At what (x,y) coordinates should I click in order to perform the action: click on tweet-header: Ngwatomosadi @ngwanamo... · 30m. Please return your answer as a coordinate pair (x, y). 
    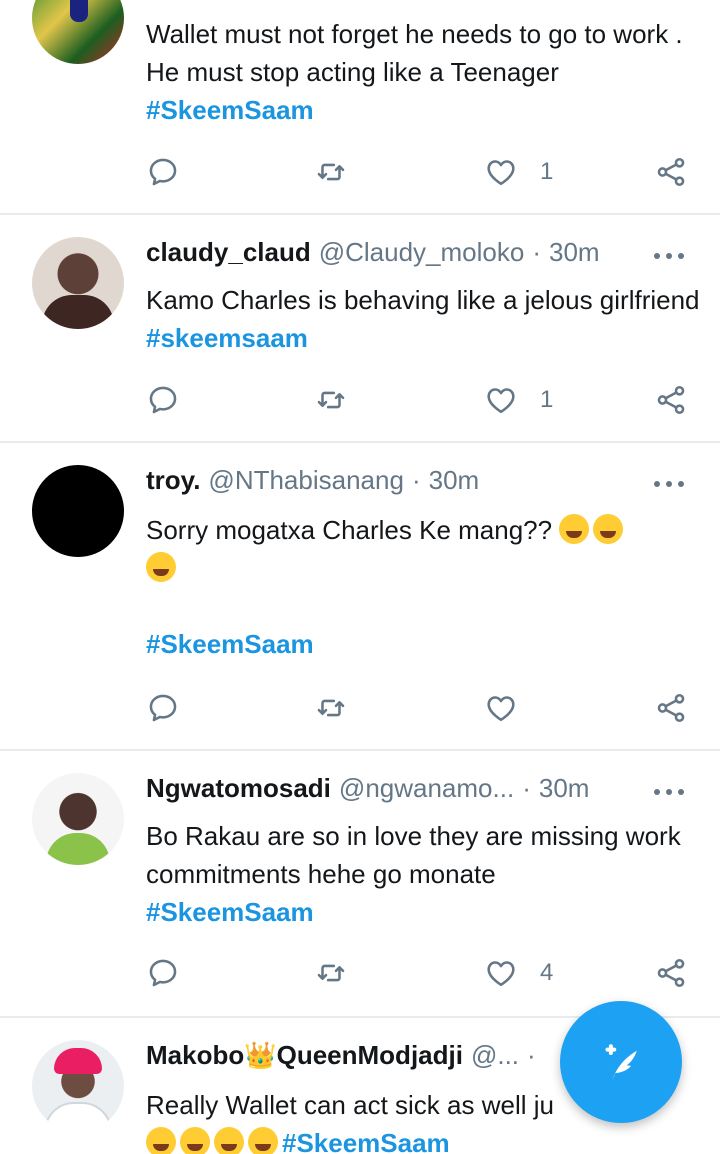
    Looking at the image, I should click on (367, 790).